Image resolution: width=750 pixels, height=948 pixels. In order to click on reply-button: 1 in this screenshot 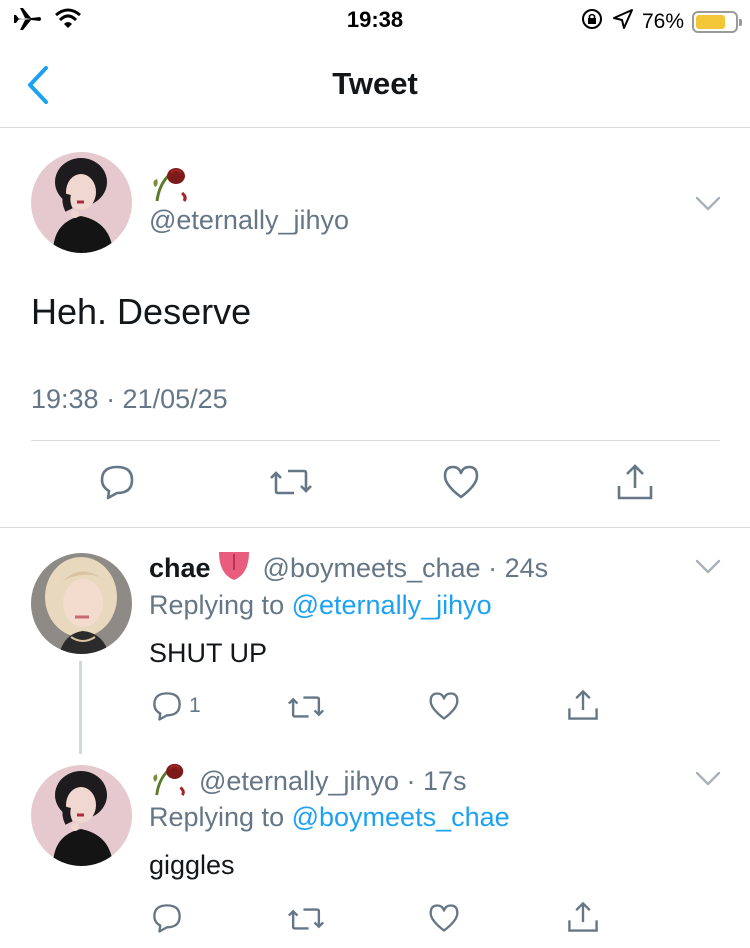, I will do `click(176, 706)`.